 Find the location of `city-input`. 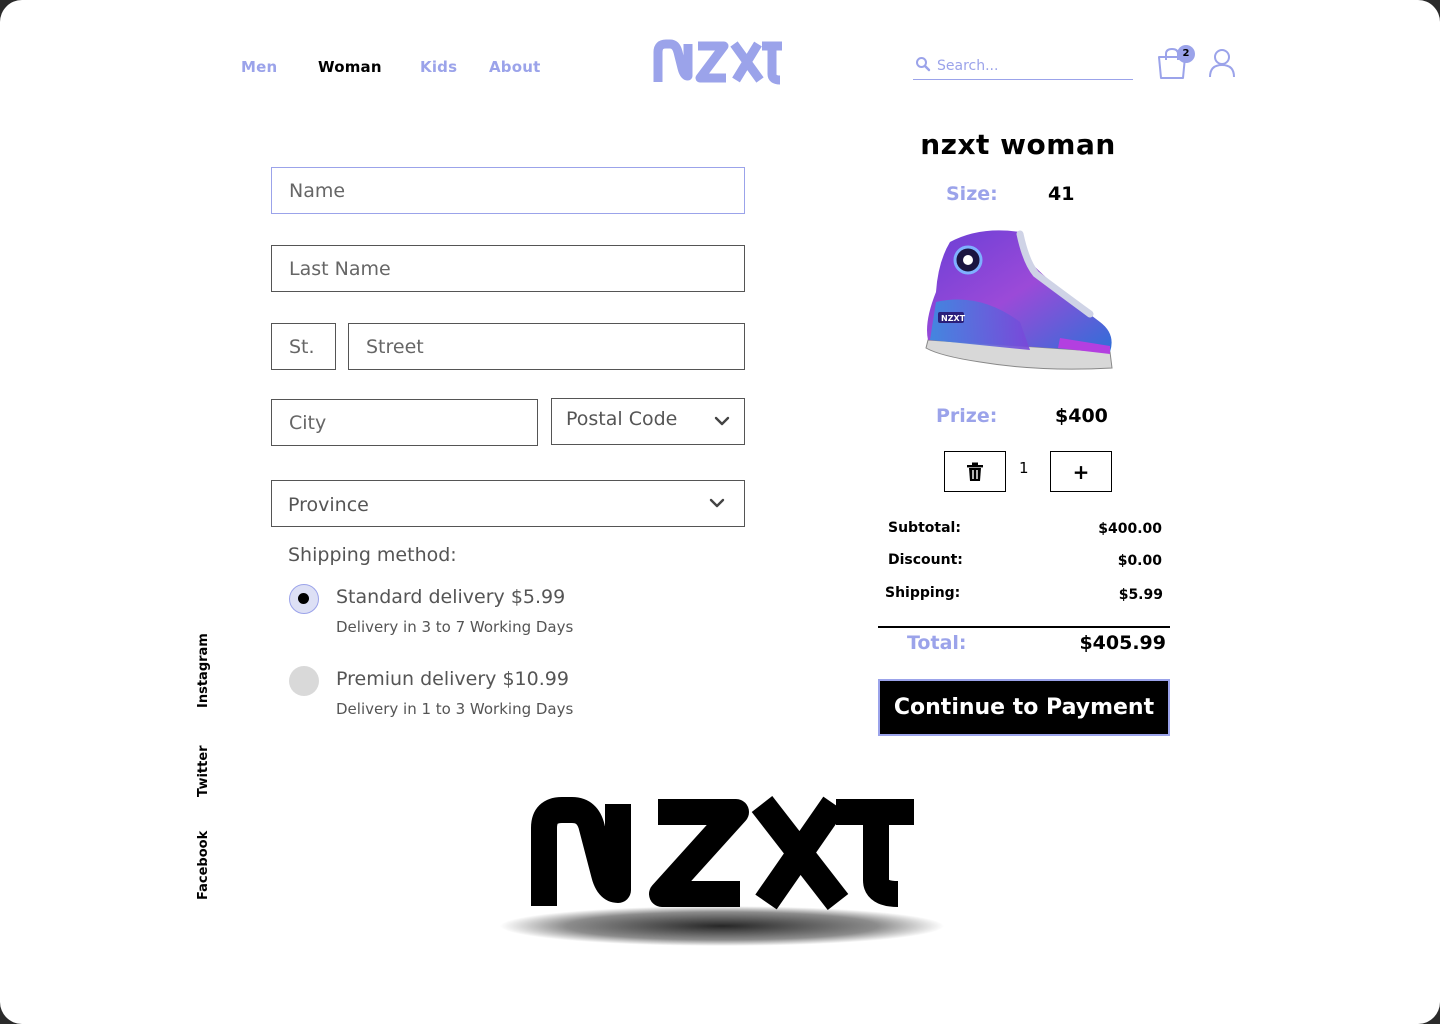

city-input is located at coordinates (404, 422).